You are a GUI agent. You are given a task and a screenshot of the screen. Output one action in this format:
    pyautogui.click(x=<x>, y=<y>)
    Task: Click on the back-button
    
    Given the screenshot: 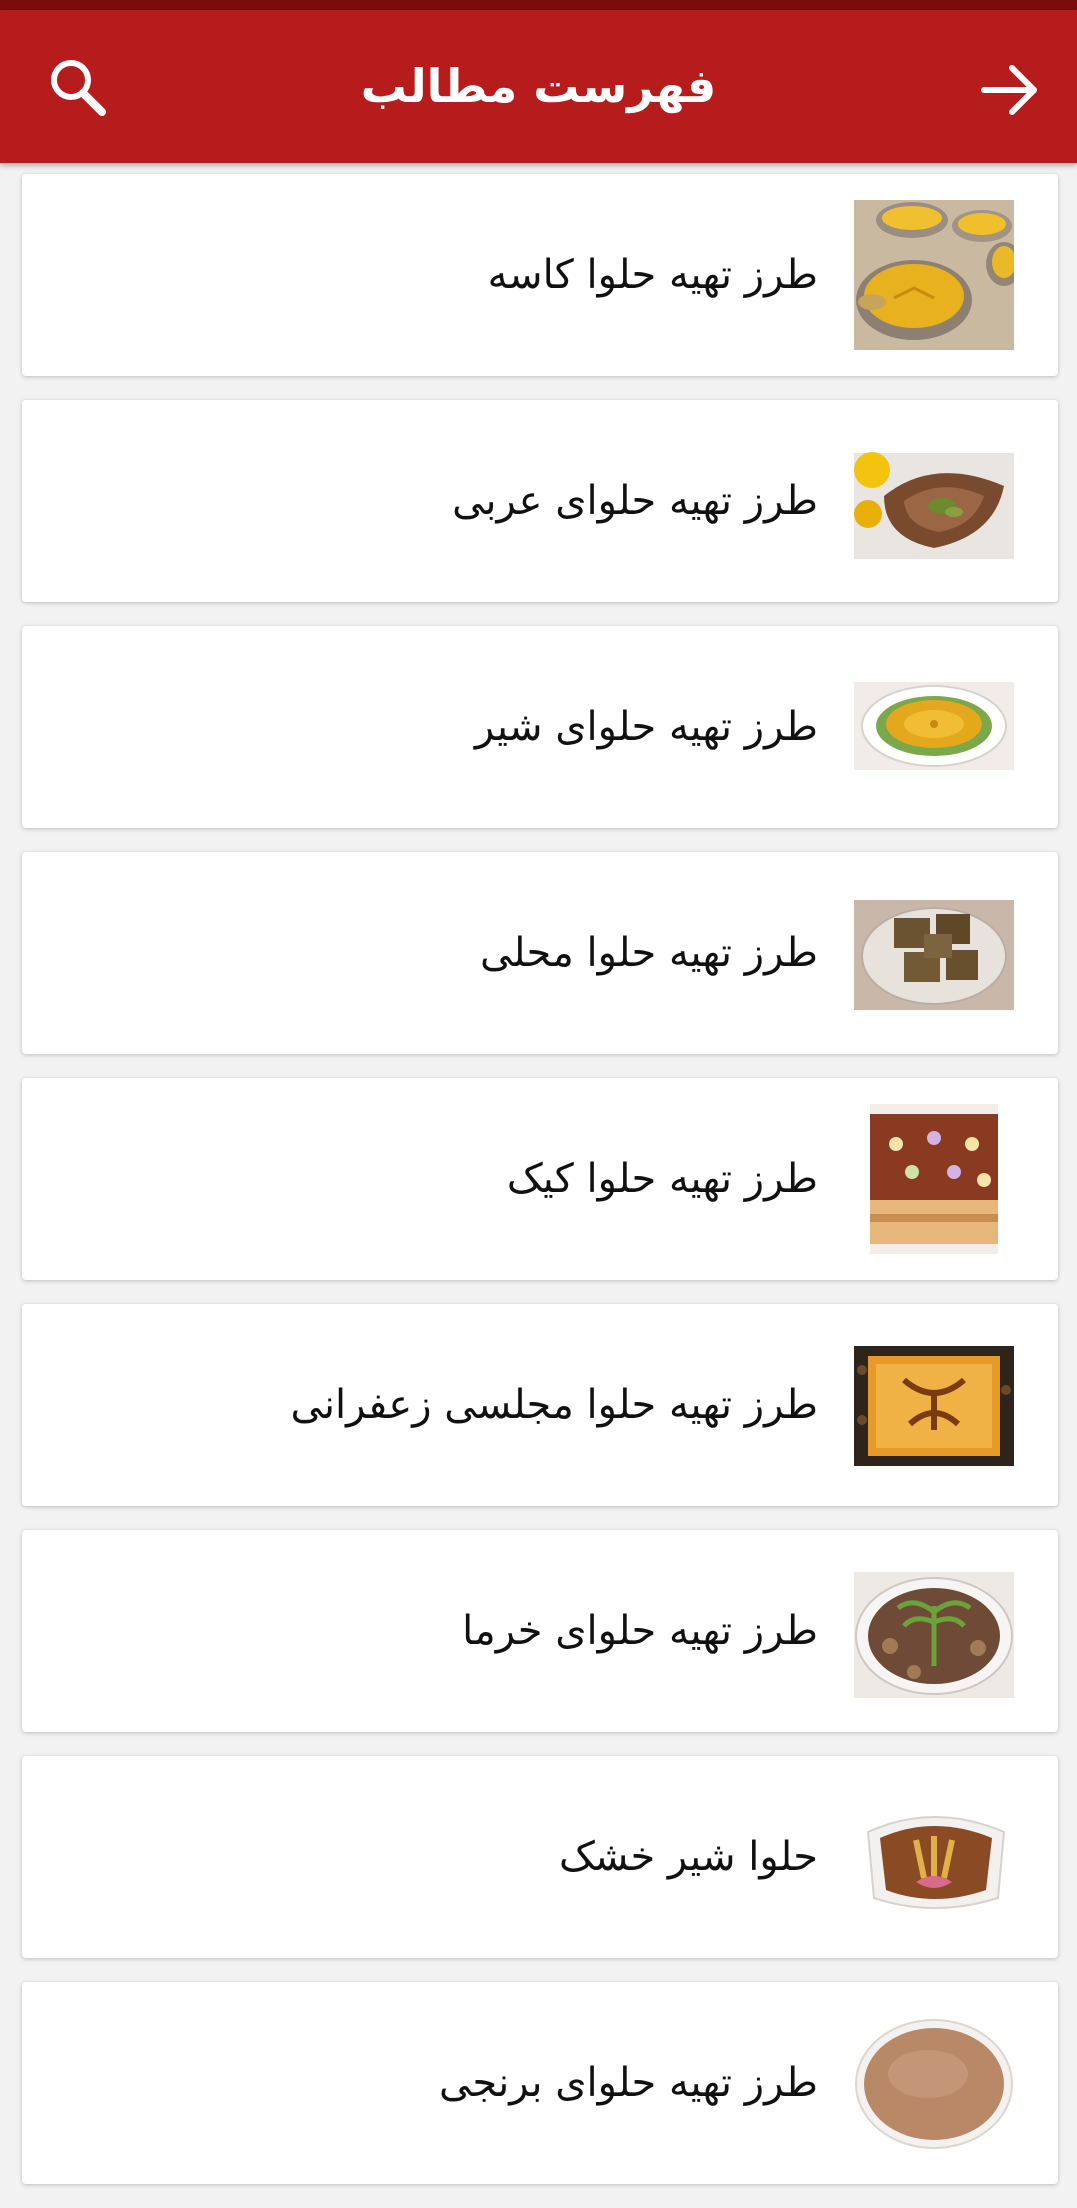 What is the action you would take?
    pyautogui.click(x=1010, y=90)
    